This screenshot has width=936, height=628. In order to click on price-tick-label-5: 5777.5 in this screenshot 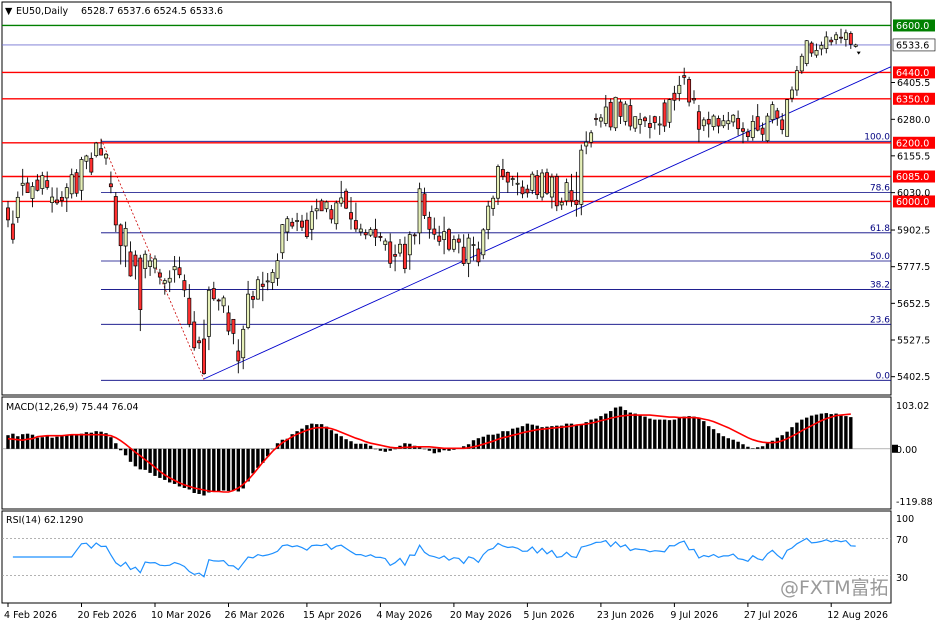, I will do `click(913, 267)`.